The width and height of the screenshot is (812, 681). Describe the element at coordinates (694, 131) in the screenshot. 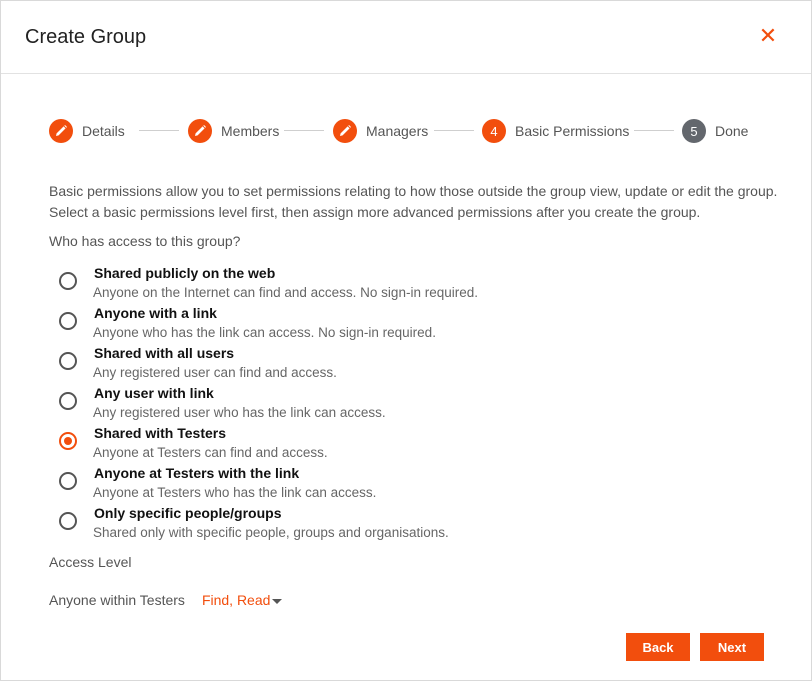

I see `step-number: 5` at that location.